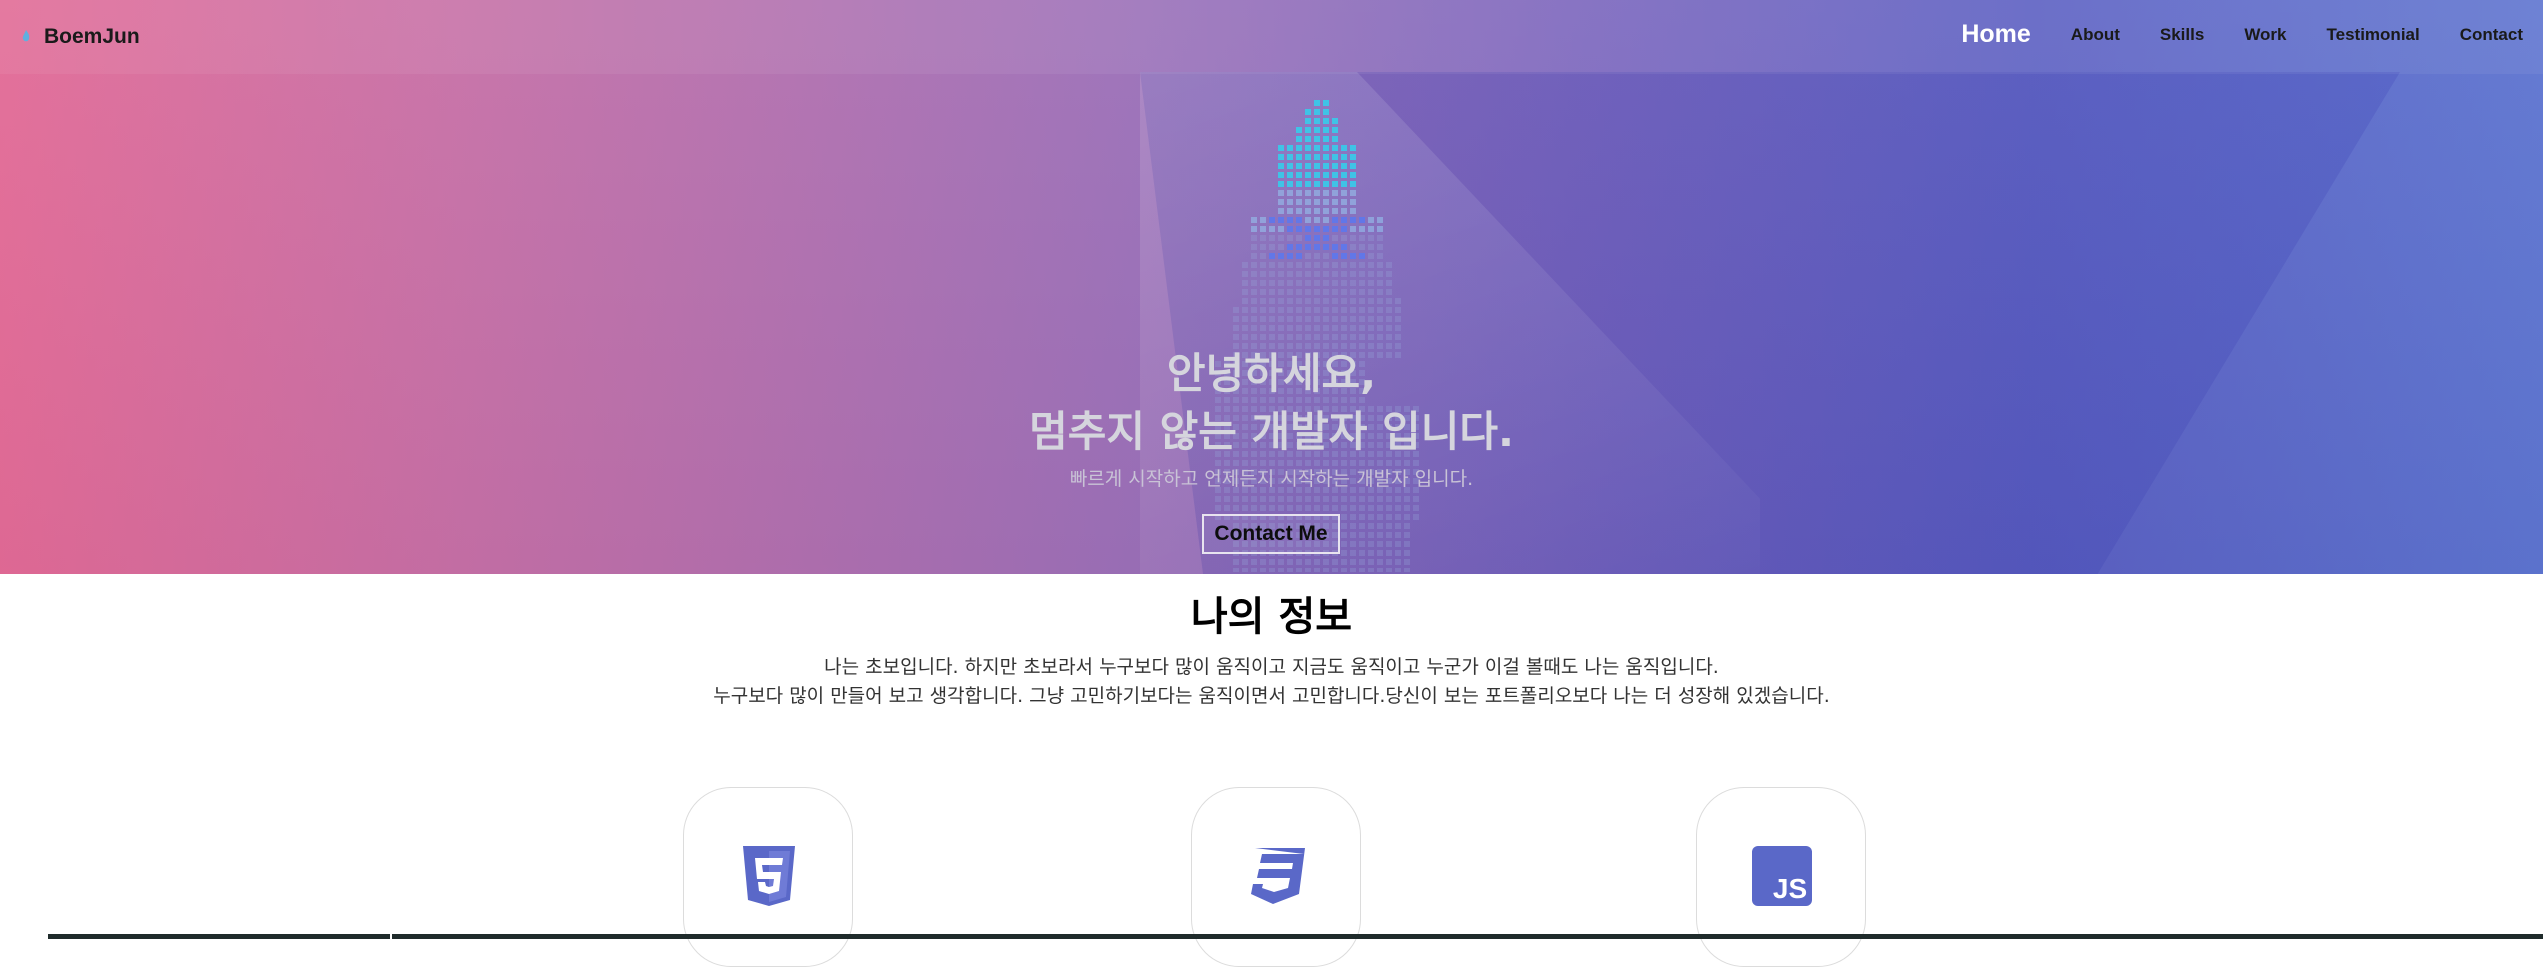  I want to click on skill-card-css, so click(1276, 877).